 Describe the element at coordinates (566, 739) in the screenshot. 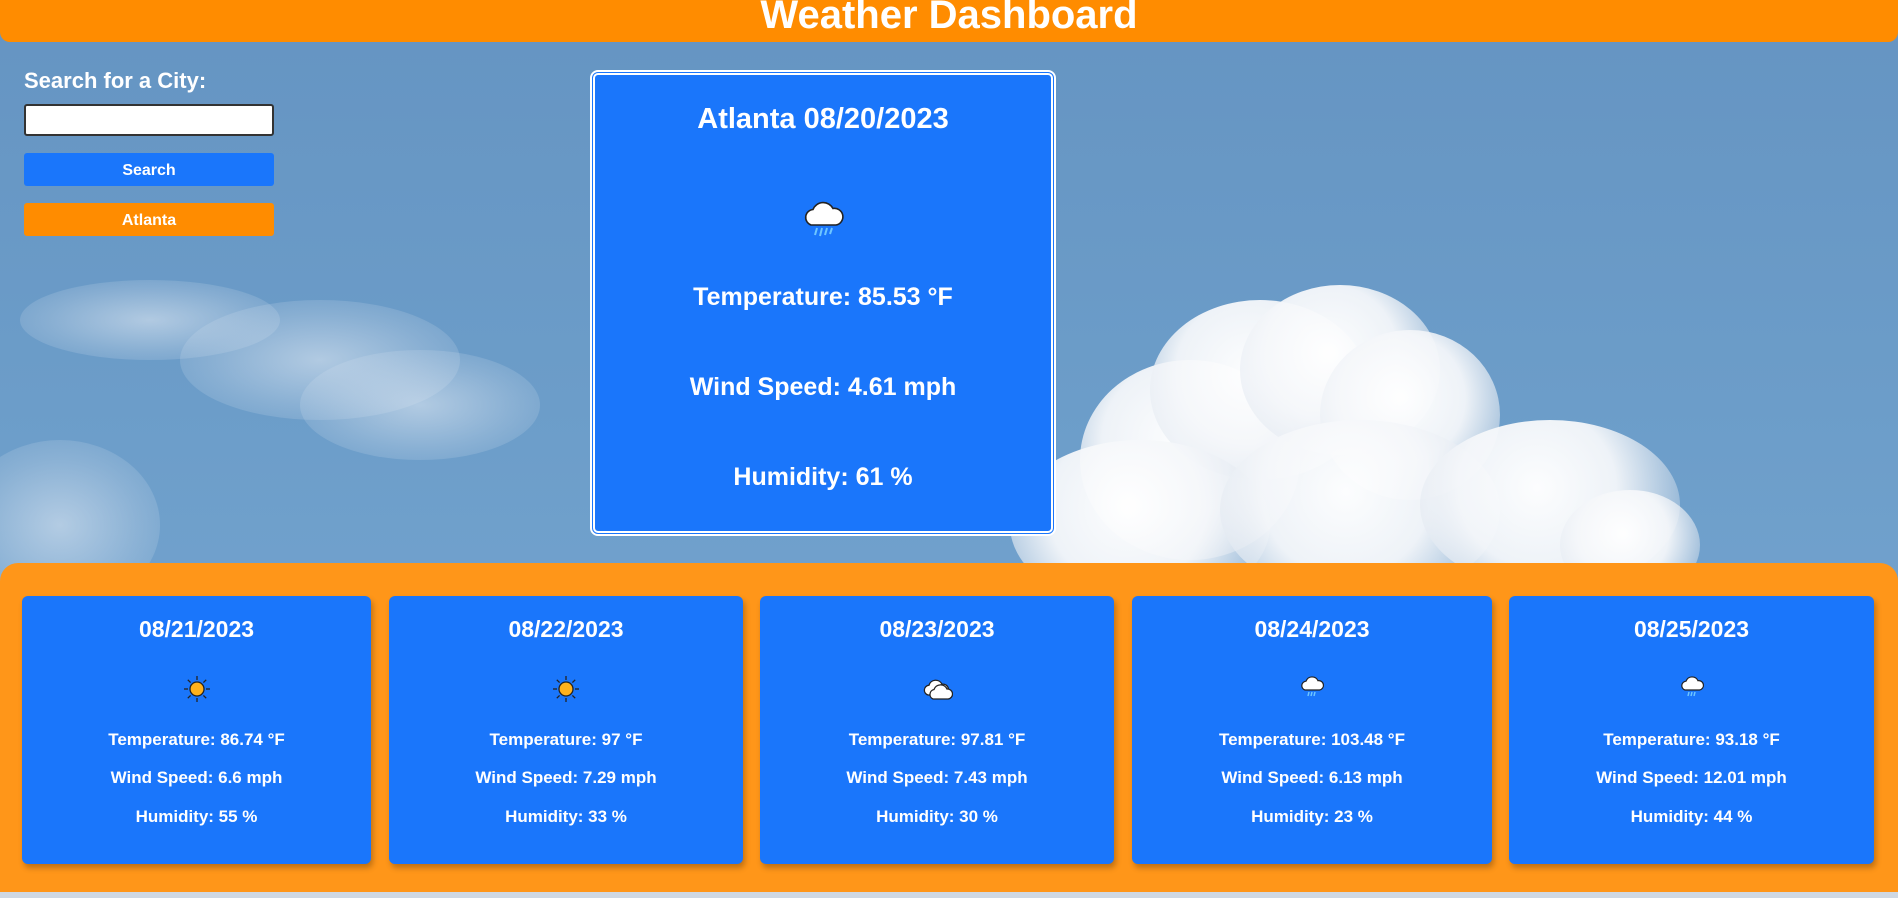

I see `forecast-temperature: Temperature: 97 °F` at that location.